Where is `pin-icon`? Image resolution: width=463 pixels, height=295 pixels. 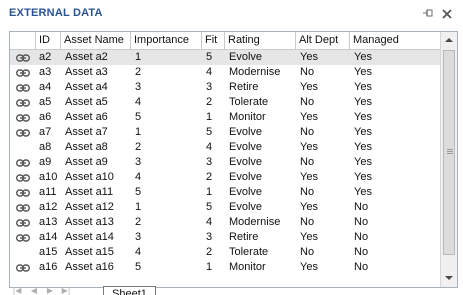
pin-icon is located at coordinates (428, 14).